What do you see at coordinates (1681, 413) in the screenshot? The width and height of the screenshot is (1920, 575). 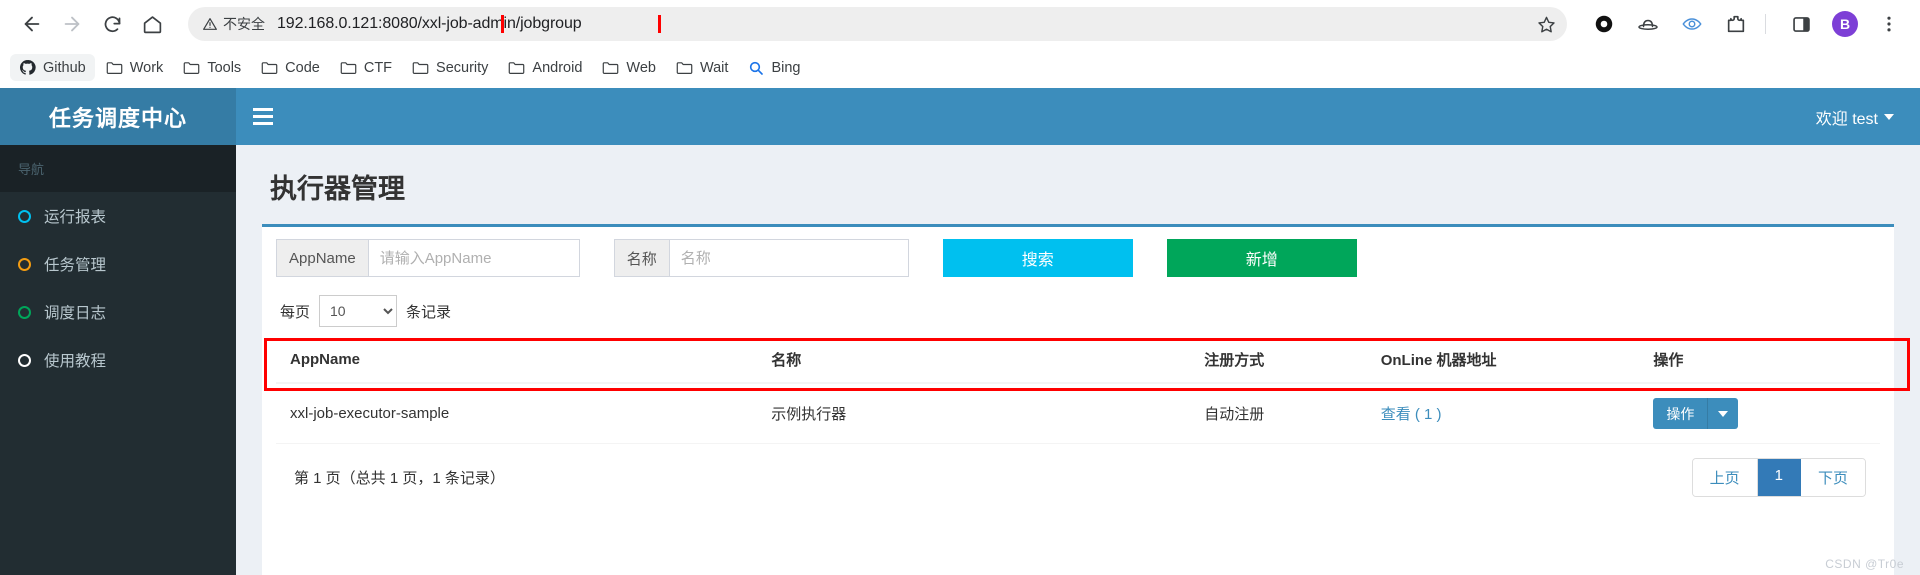 I see `operation-button-label: 操作` at bounding box center [1681, 413].